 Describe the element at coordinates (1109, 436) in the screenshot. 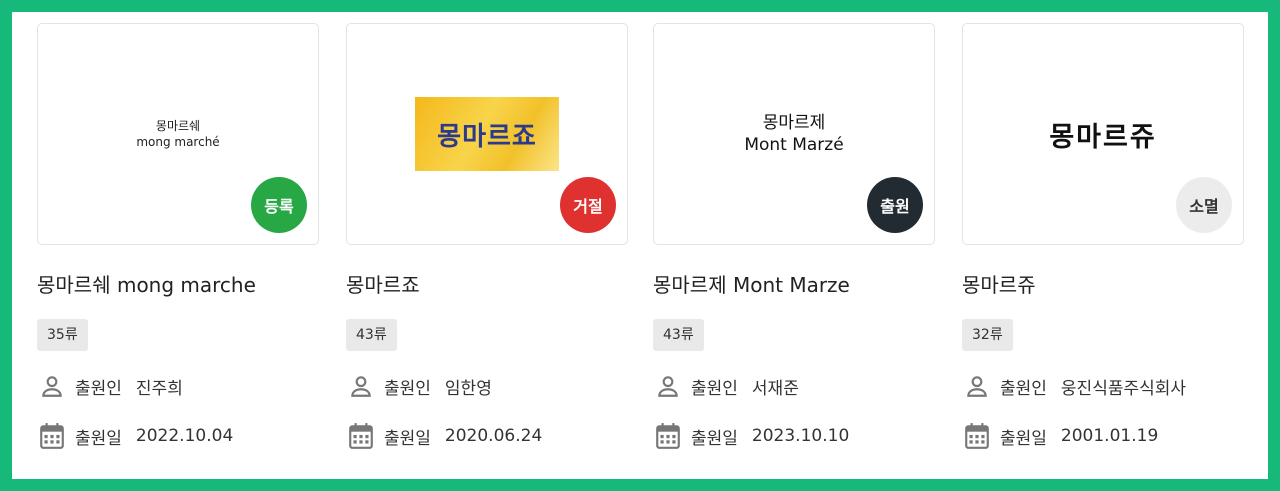

I see `date-value: 2001.01.19` at that location.